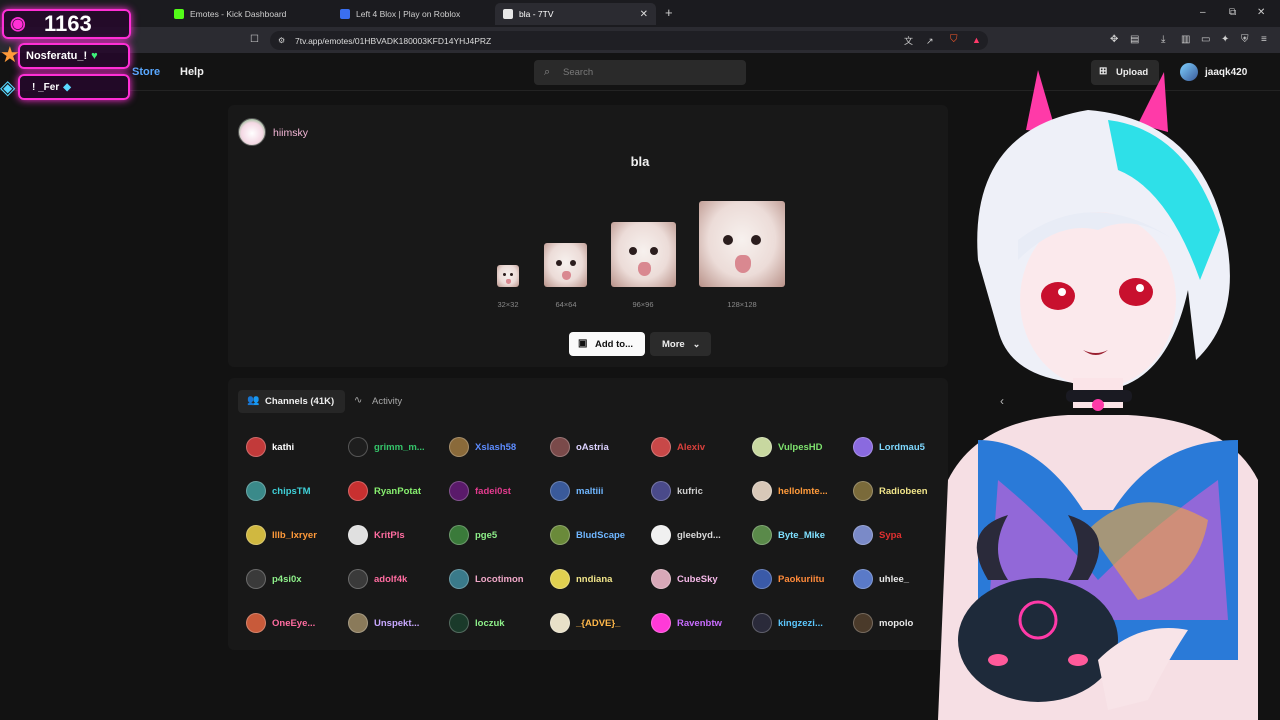  Describe the element at coordinates (477, 623) in the screenshot. I see `channel-item: loczuk` at that location.